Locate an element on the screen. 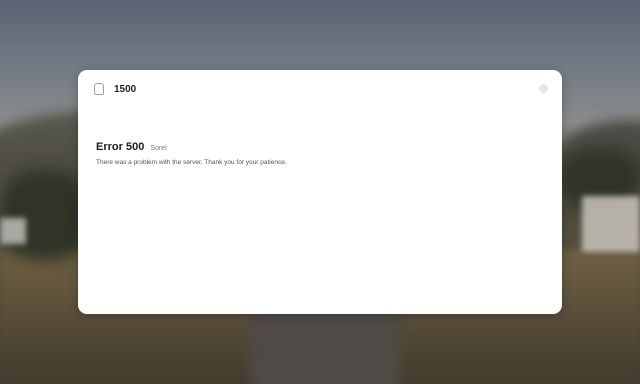  dialog-header: 1500 is located at coordinates (115, 89).